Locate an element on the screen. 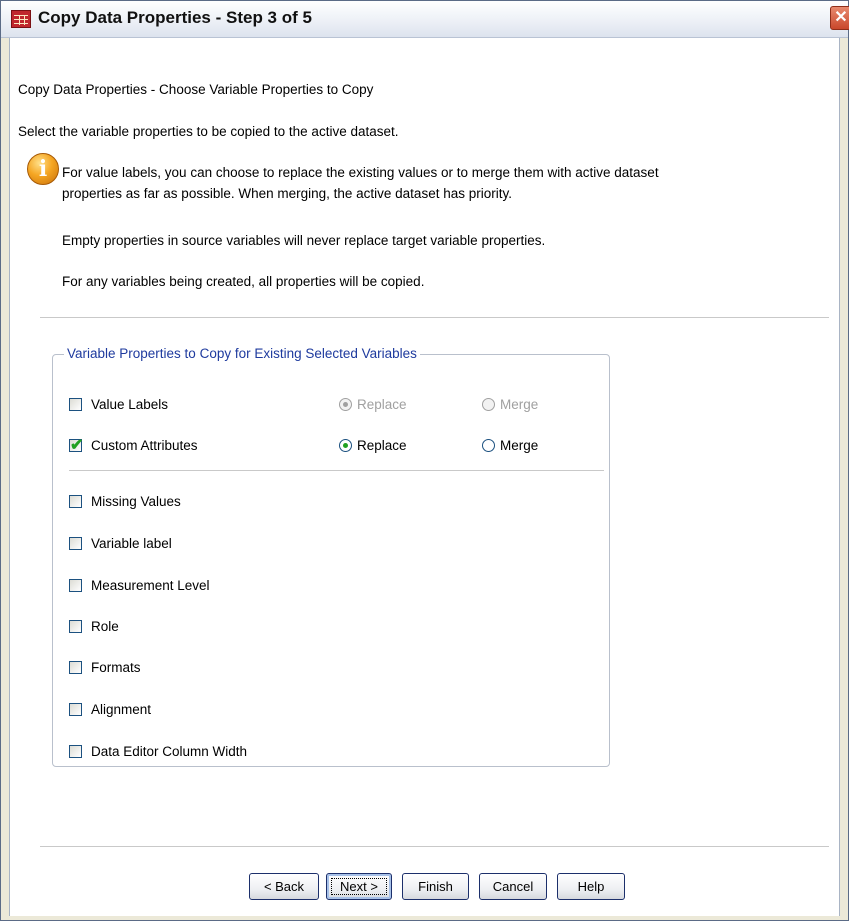 The image size is (849, 921). checkbox-box: ✔ is located at coordinates (76, 445).